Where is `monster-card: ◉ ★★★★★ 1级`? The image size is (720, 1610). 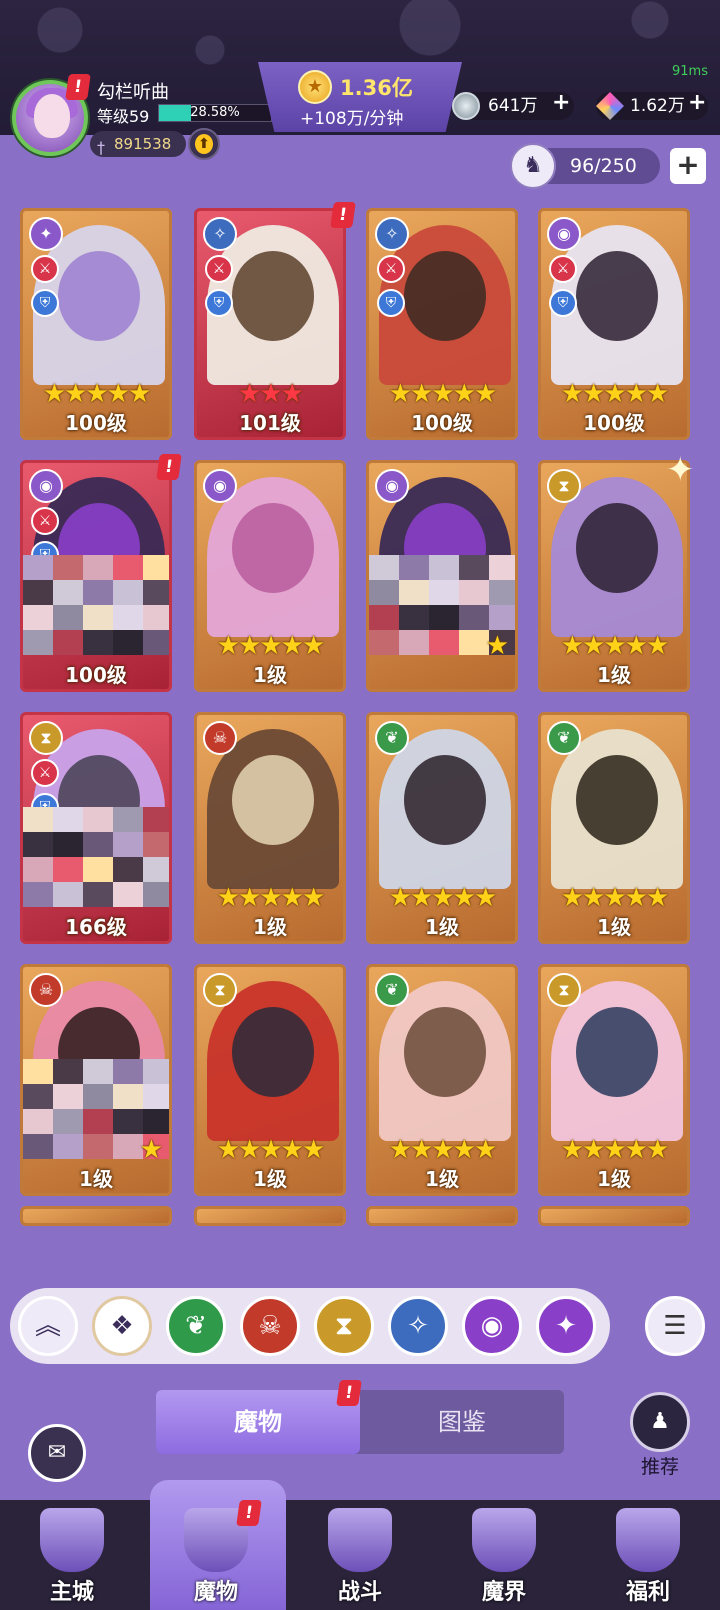 monster-card: ◉ ★★★★★ 1级 is located at coordinates (270, 576).